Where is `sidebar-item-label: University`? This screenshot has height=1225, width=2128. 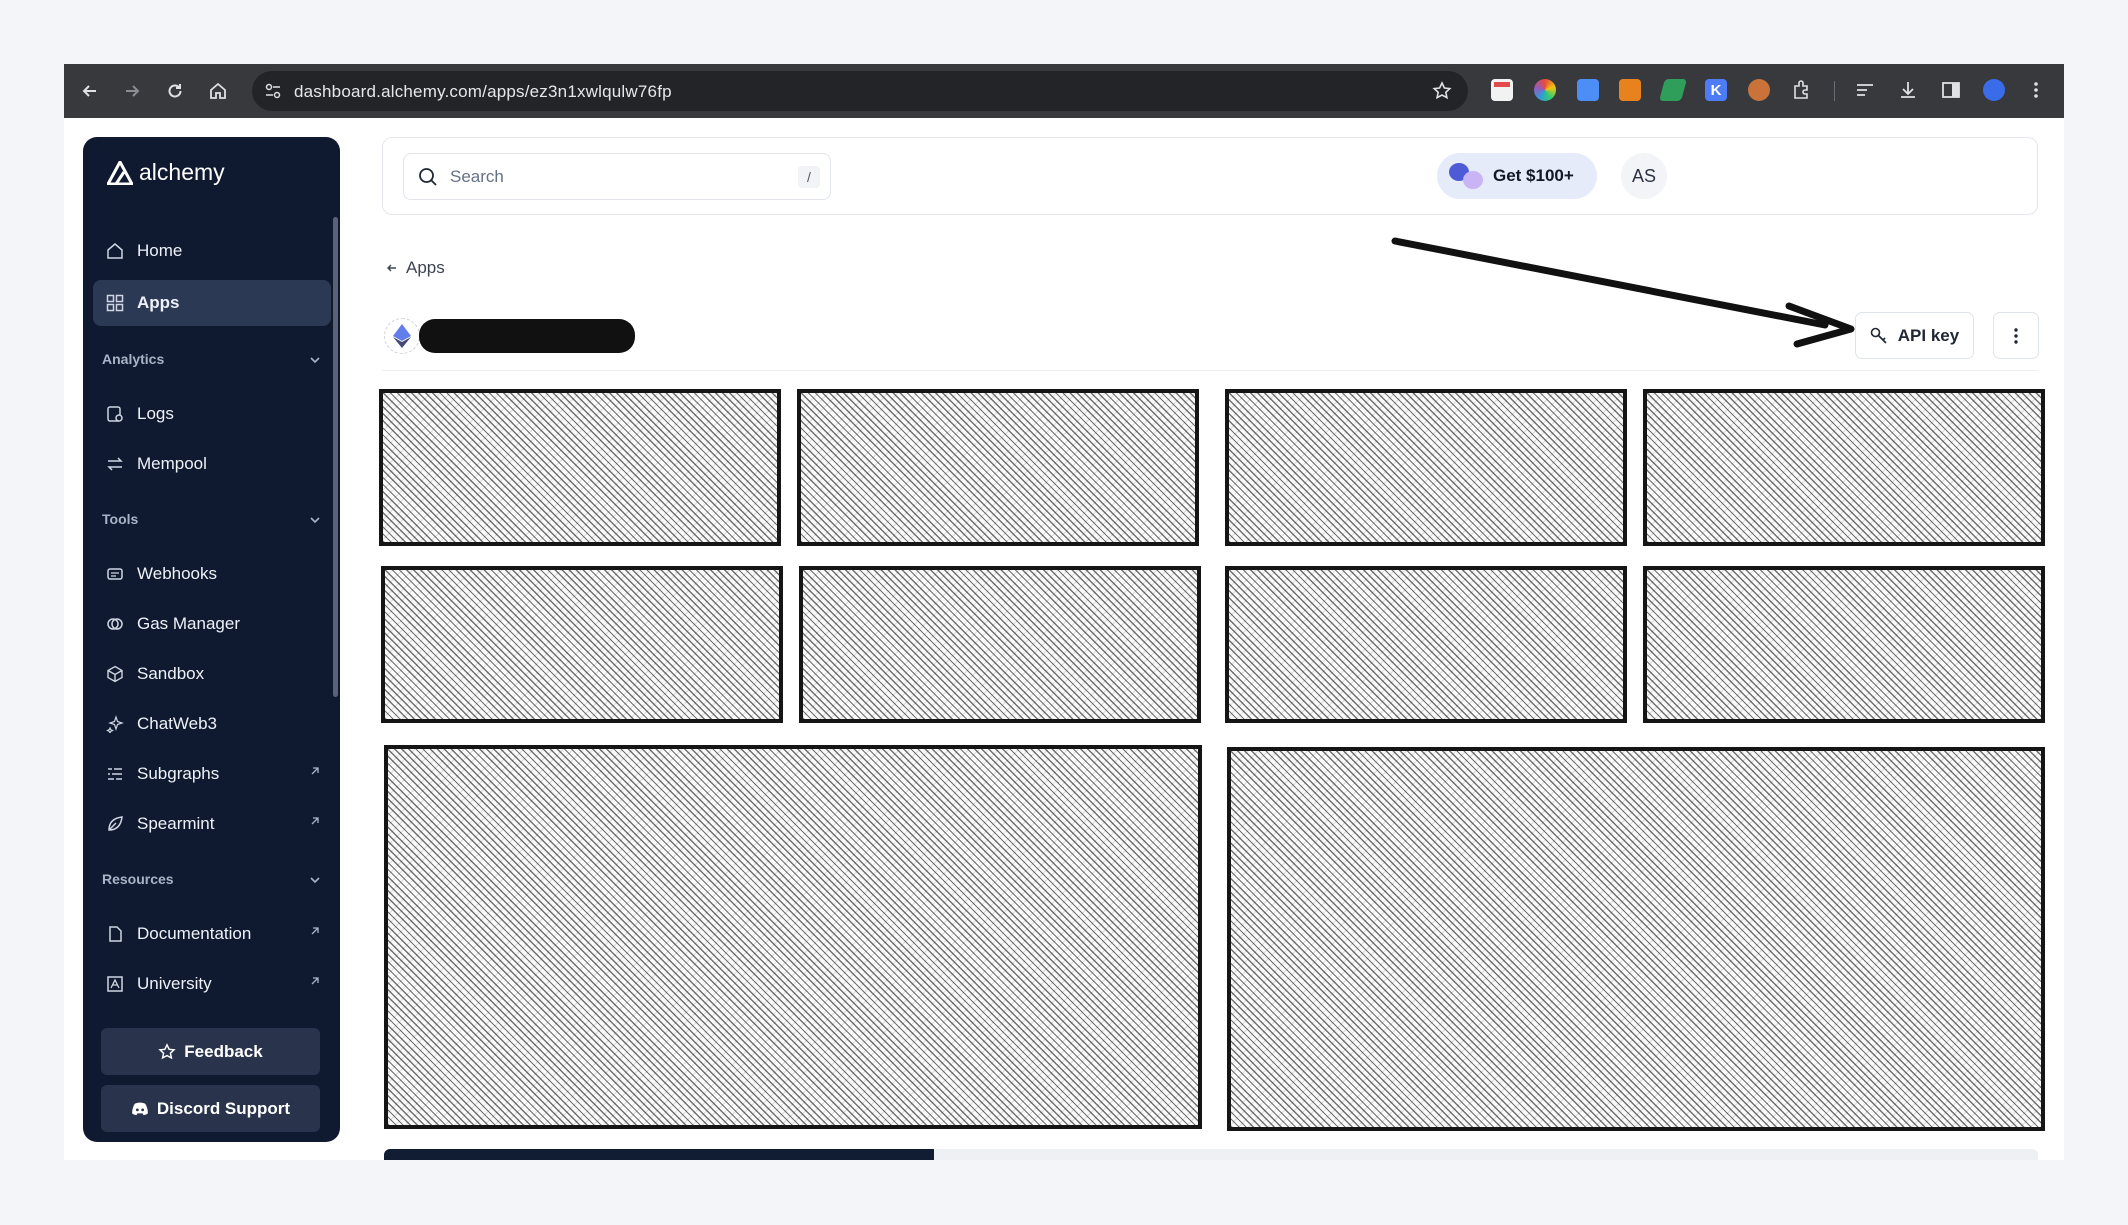 sidebar-item-label: University is located at coordinates (174, 983).